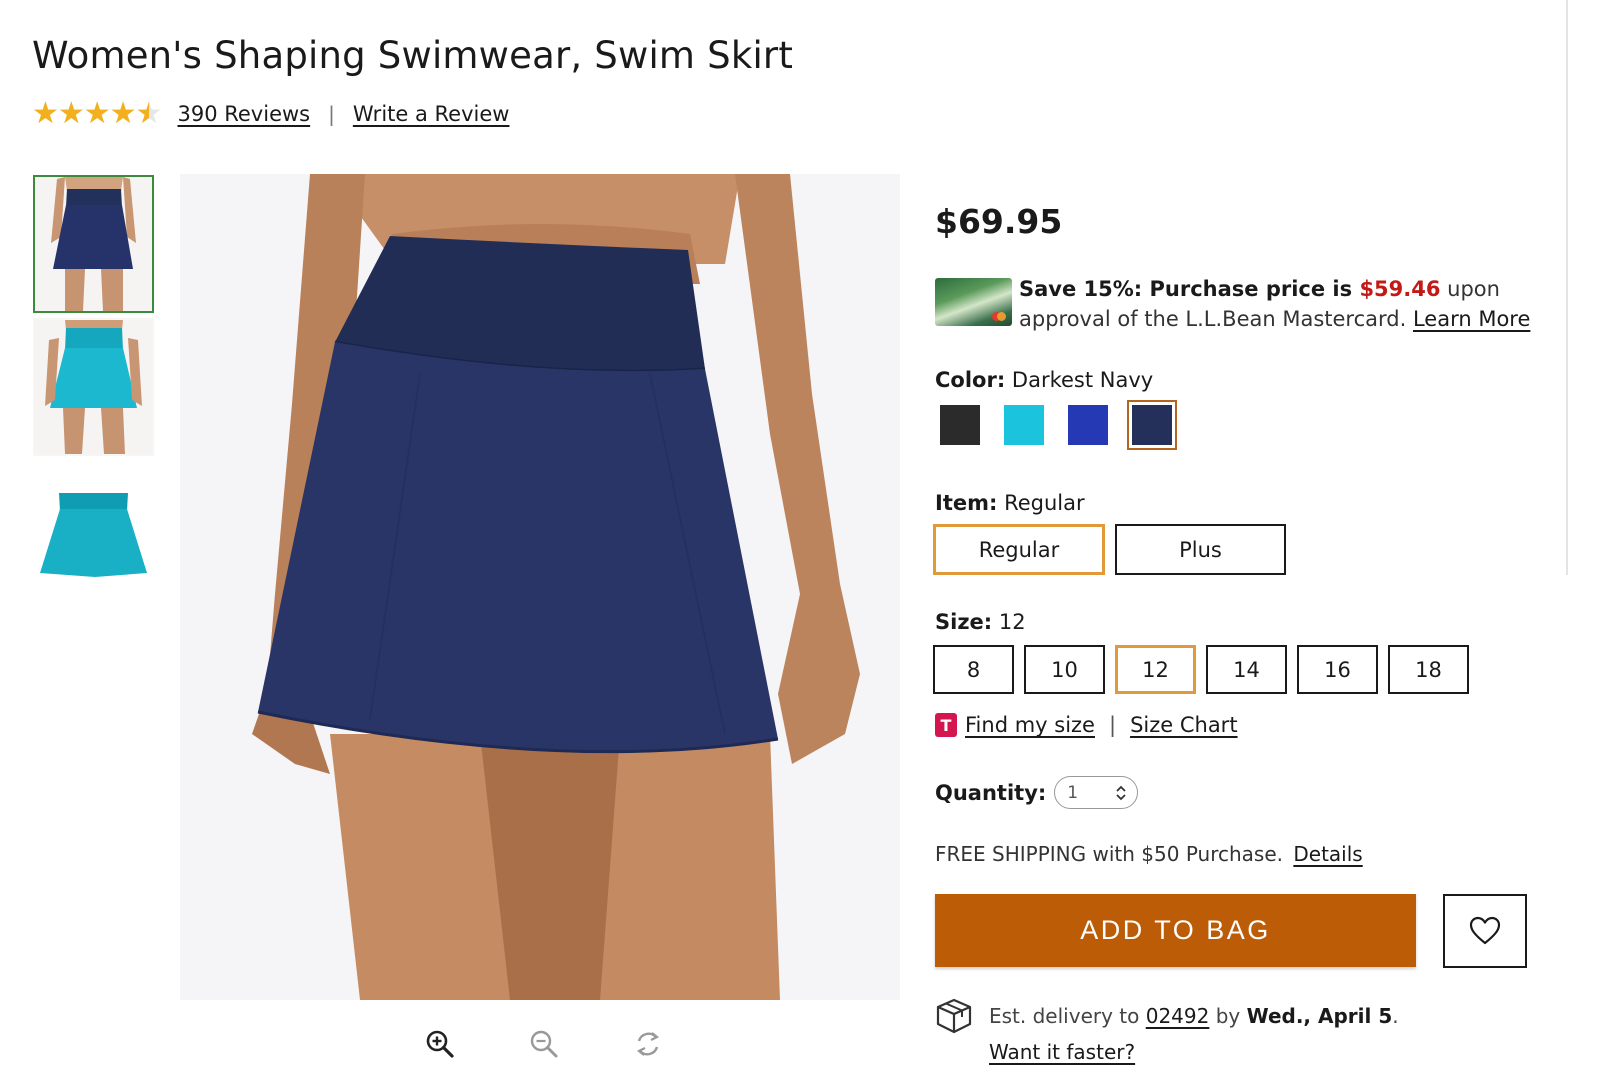 Image resolution: width=1600 pixels, height=1088 pixels. Describe the element at coordinates (93, 387) in the screenshot. I see `thumbnail-turquoise` at that location.